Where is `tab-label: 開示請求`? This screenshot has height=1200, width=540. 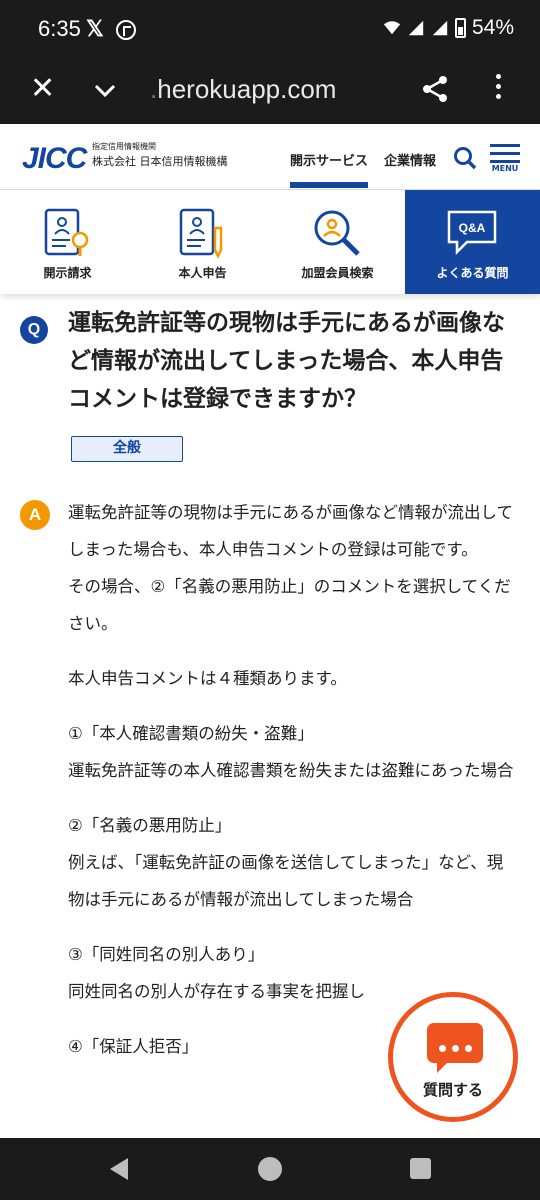
tab-label: 開示請求 is located at coordinates (67, 273).